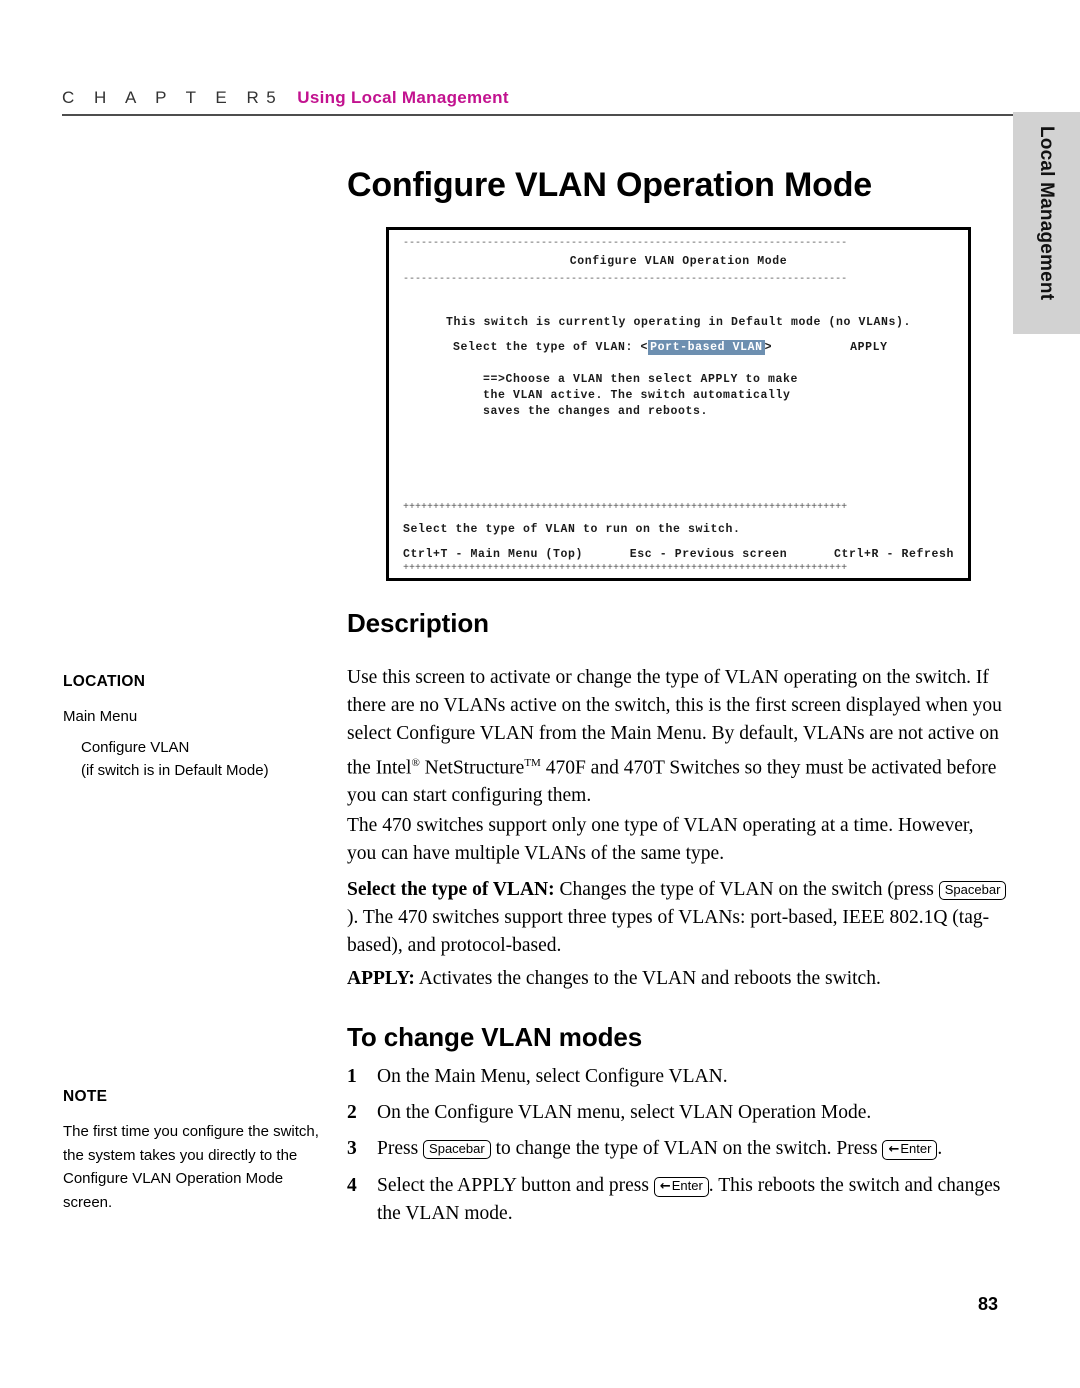  Describe the element at coordinates (515, 1185) in the screenshot. I see `step-4-text-a: Select the APPLY button and press` at that location.